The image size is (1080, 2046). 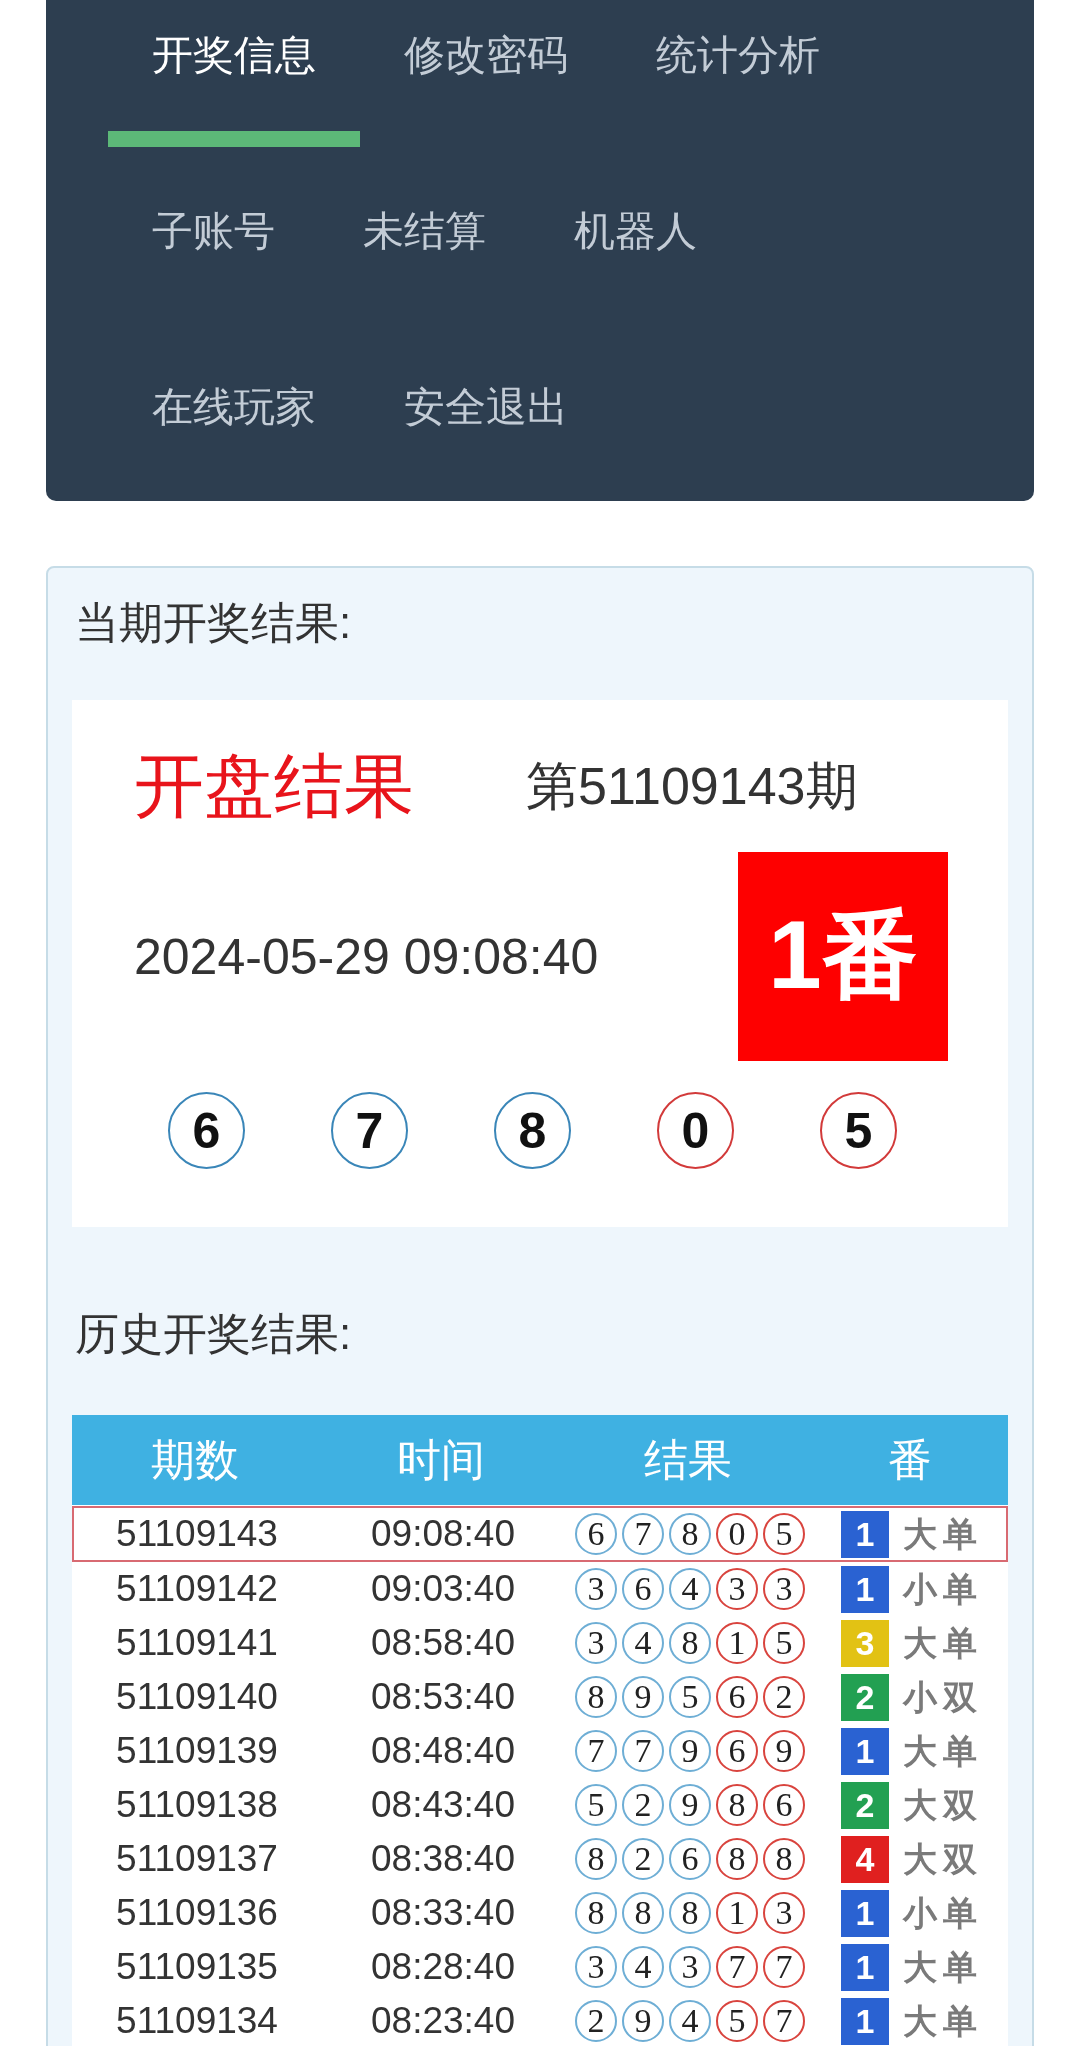 What do you see at coordinates (366, 957) in the screenshot?
I see `draw-time: 2024-05-29 09:08:40` at bounding box center [366, 957].